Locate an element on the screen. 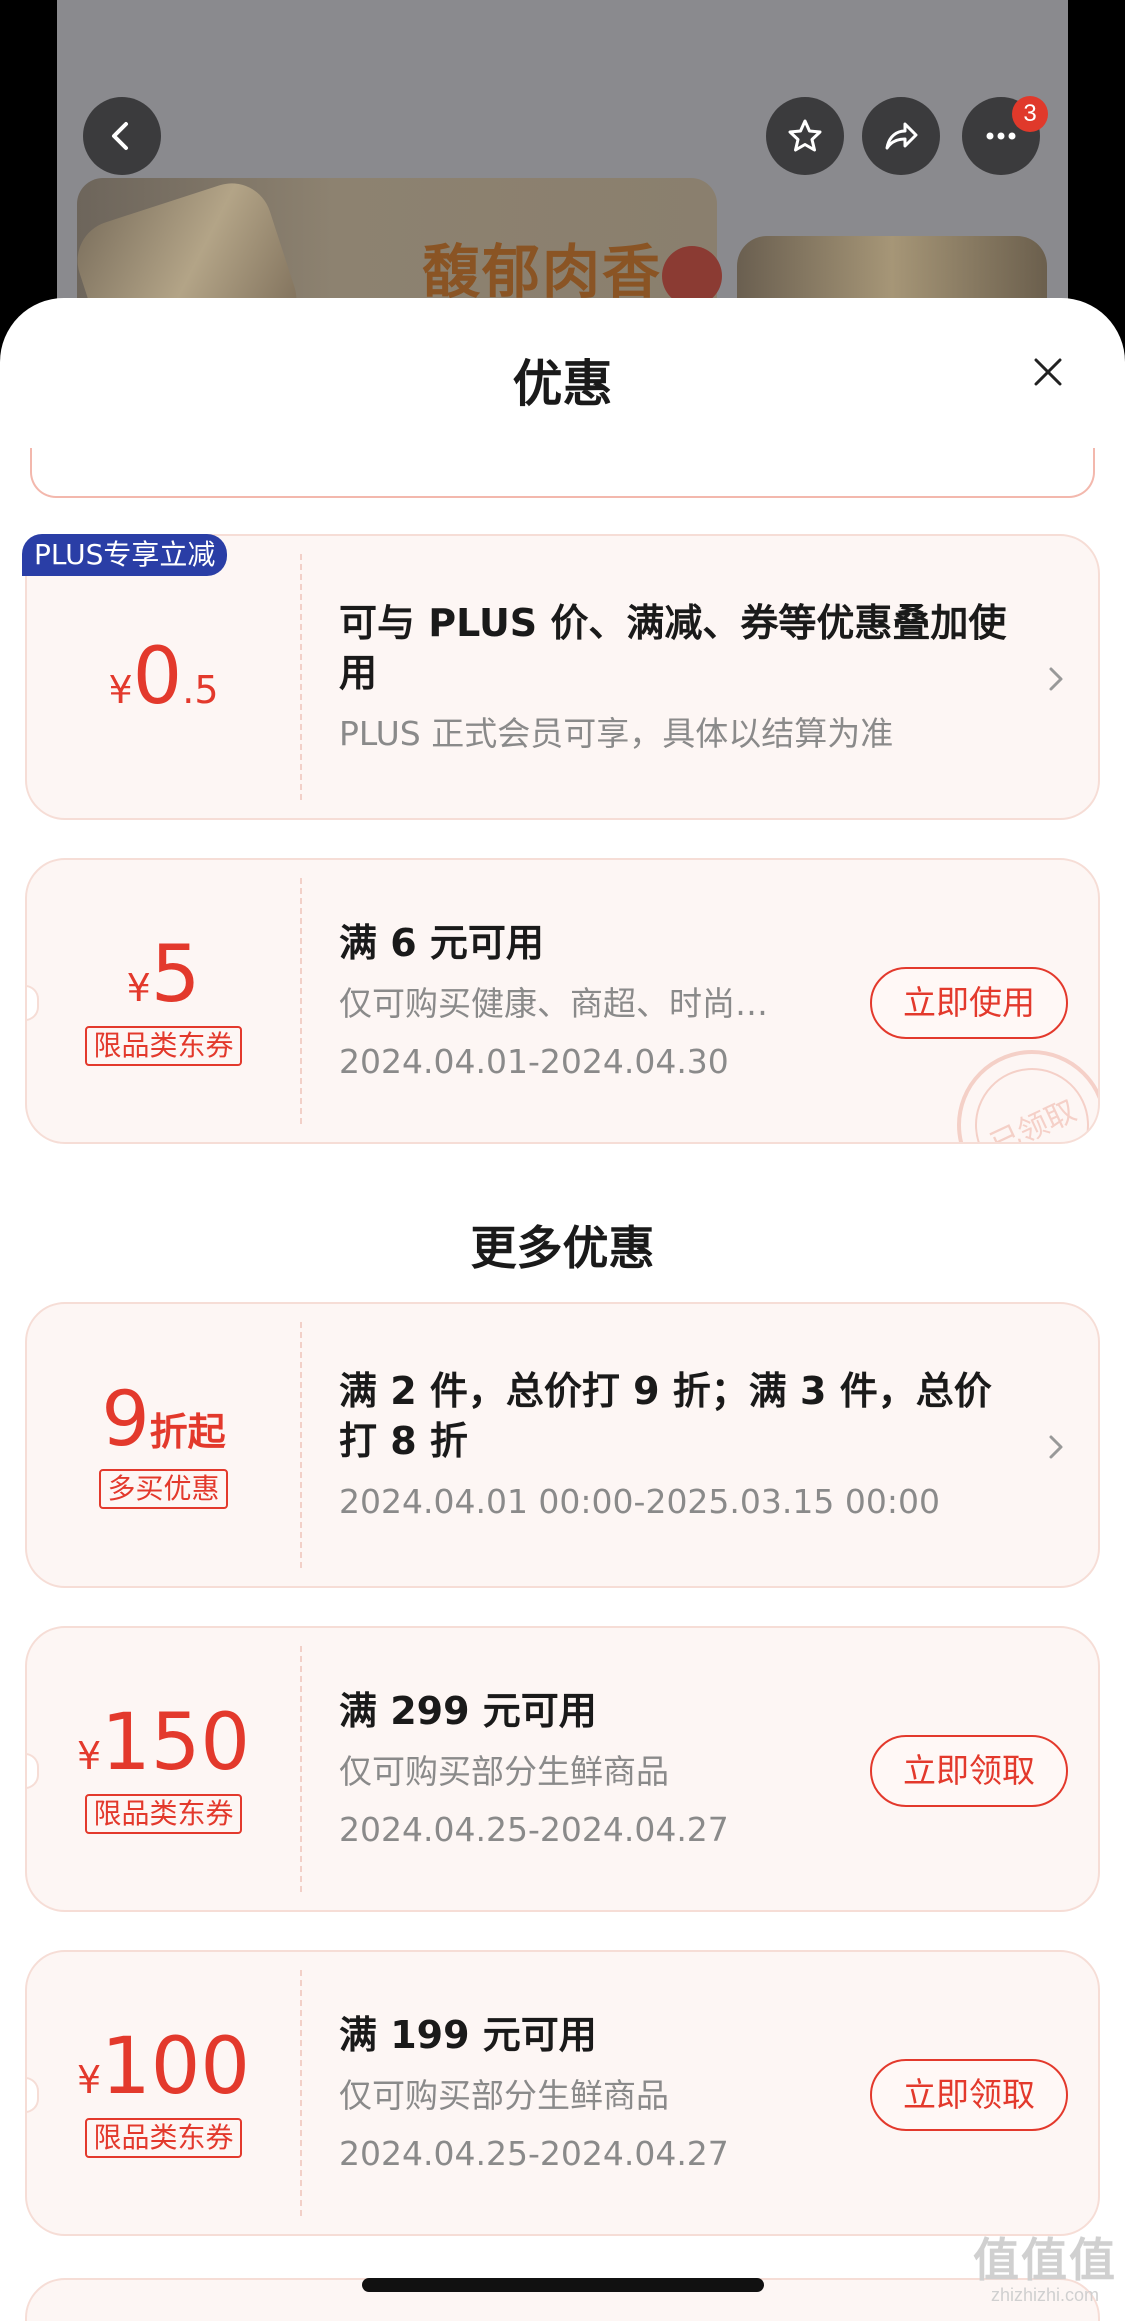  share-button is located at coordinates (901, 136).